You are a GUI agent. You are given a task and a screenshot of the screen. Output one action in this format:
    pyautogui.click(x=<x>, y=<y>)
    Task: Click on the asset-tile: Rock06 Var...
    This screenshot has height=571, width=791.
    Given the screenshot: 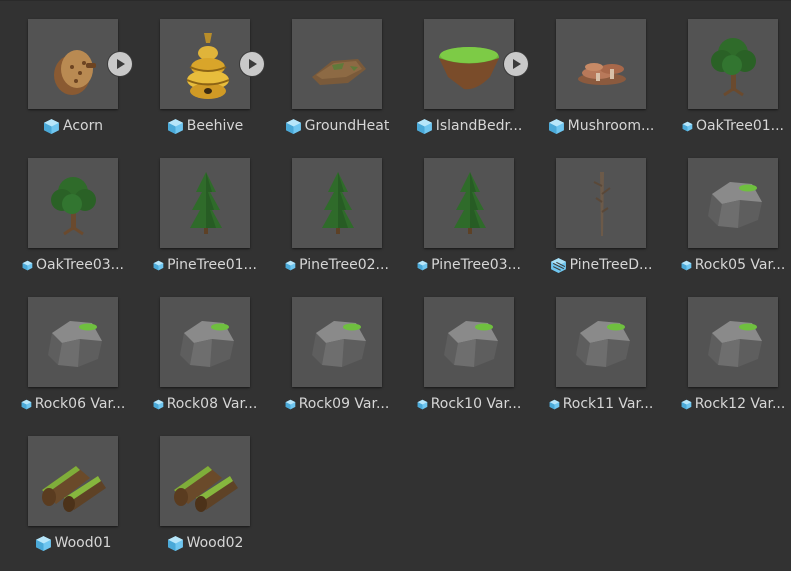 What is the action you would take?
    pyautogui.click(x=73, y=354)
    